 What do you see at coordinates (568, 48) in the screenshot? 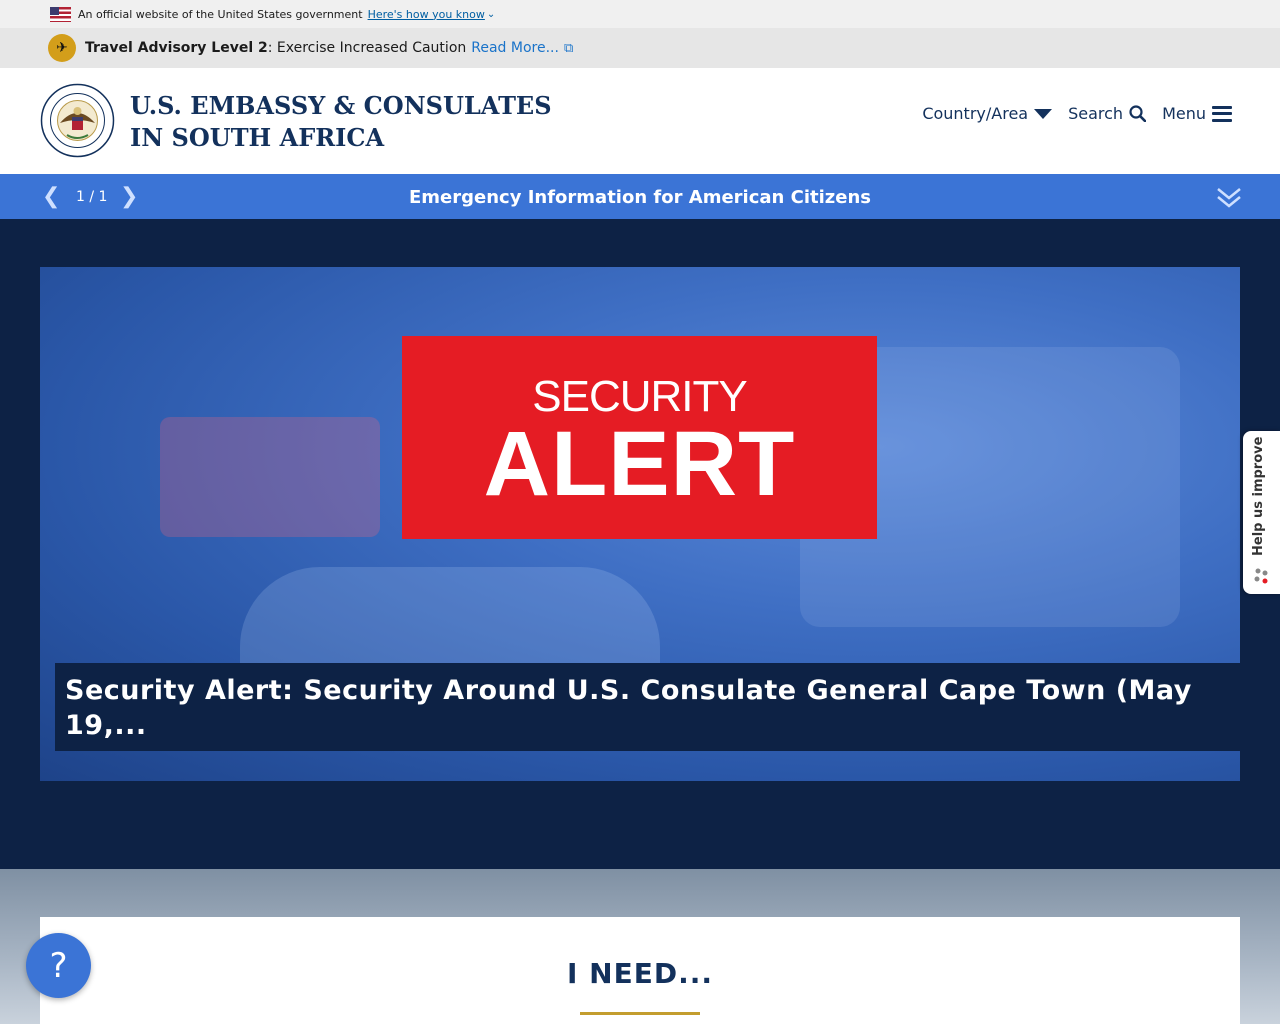
I see `external-link-icon: ⧉` at bounding box center [568, 48].